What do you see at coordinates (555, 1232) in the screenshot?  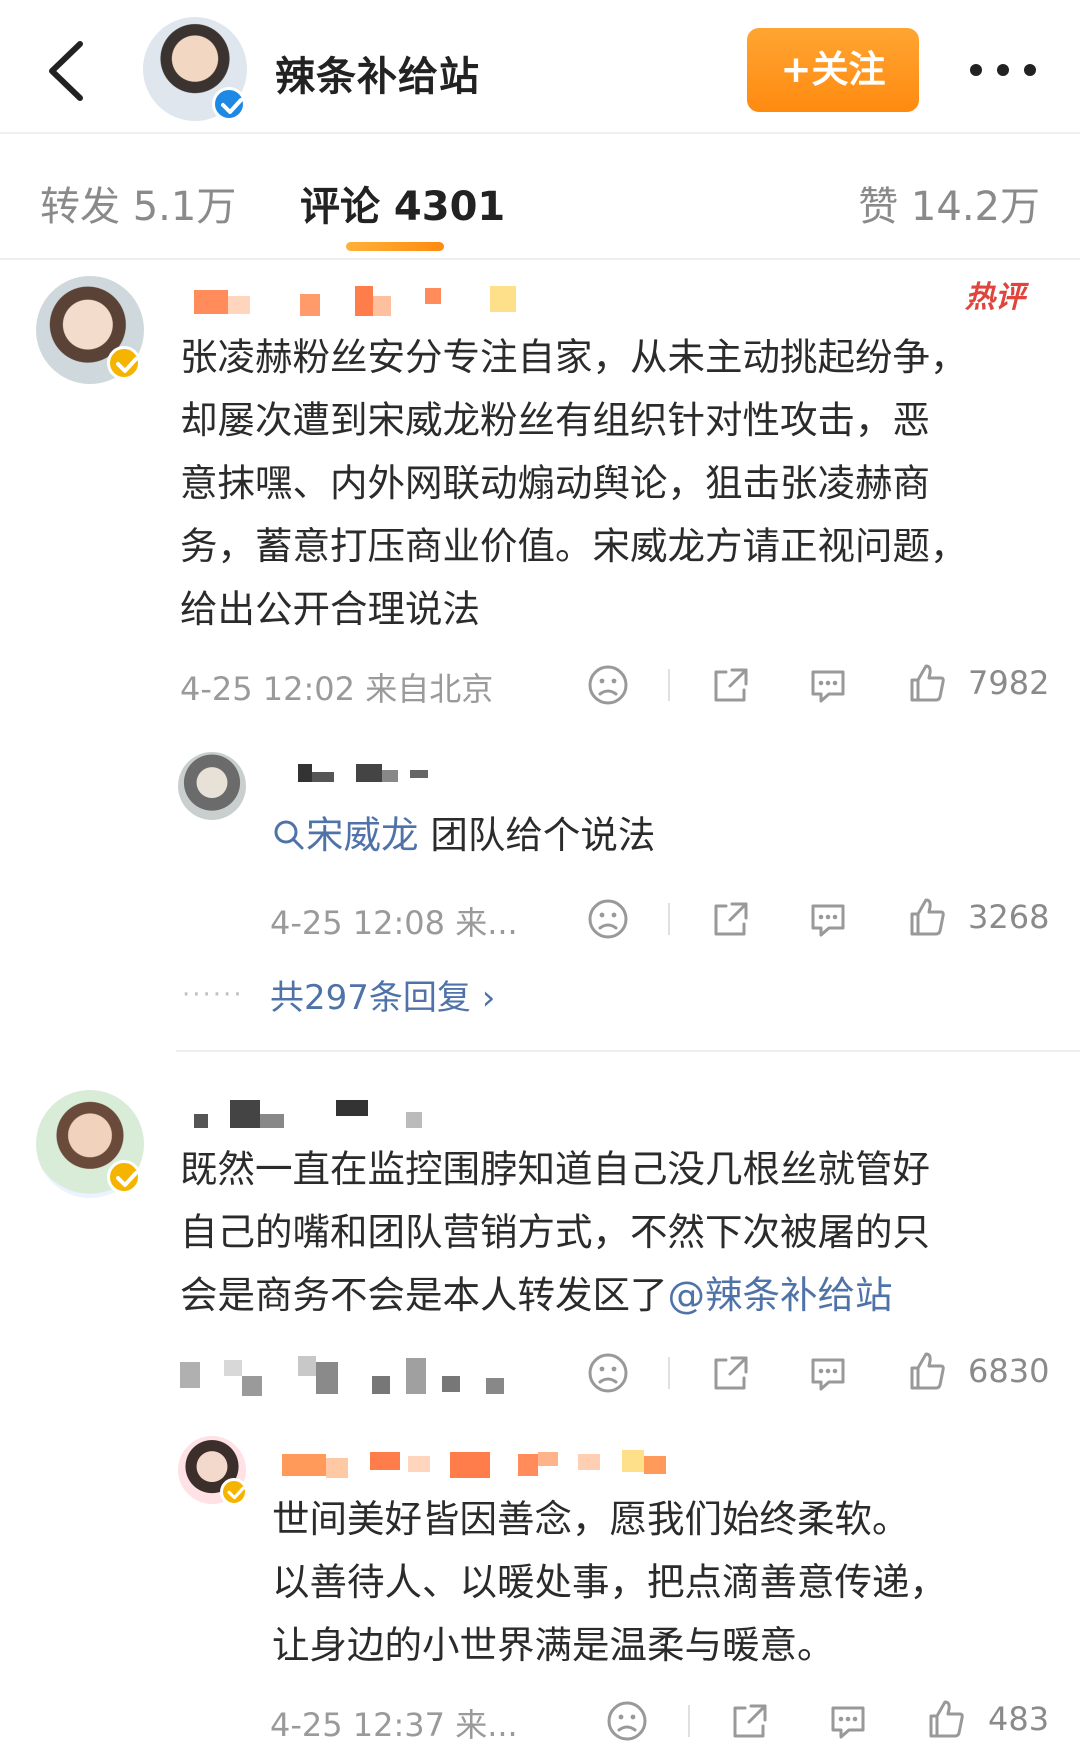 I see `comment-text: 自己的嘴和团队营销方式，不然下次被屠的只` at bounding box center [555, 1232].